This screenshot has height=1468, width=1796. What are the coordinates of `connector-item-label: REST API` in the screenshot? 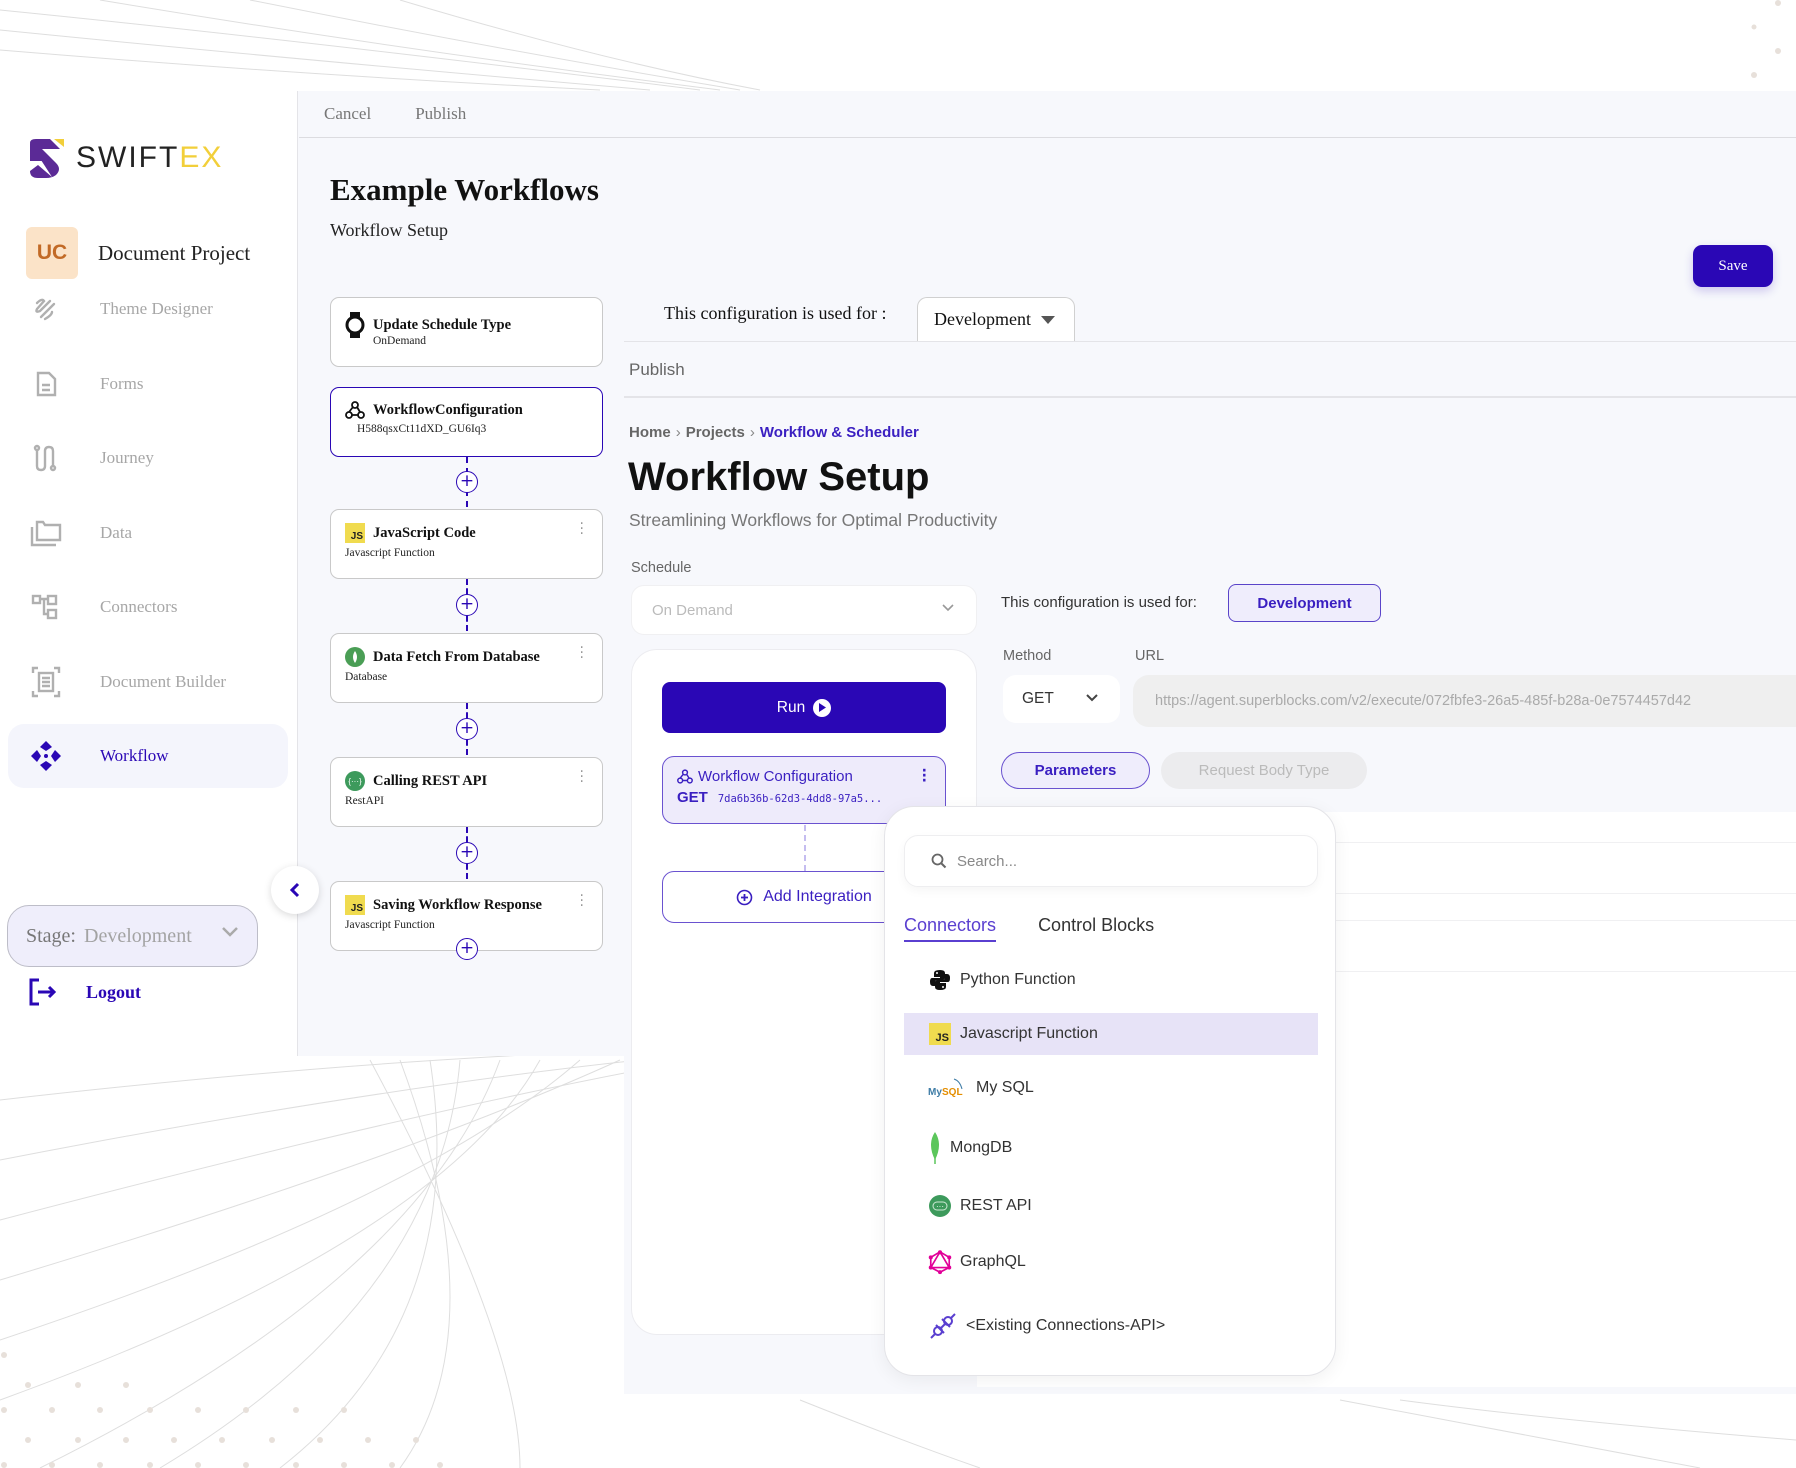 It's located at (996, 1205).